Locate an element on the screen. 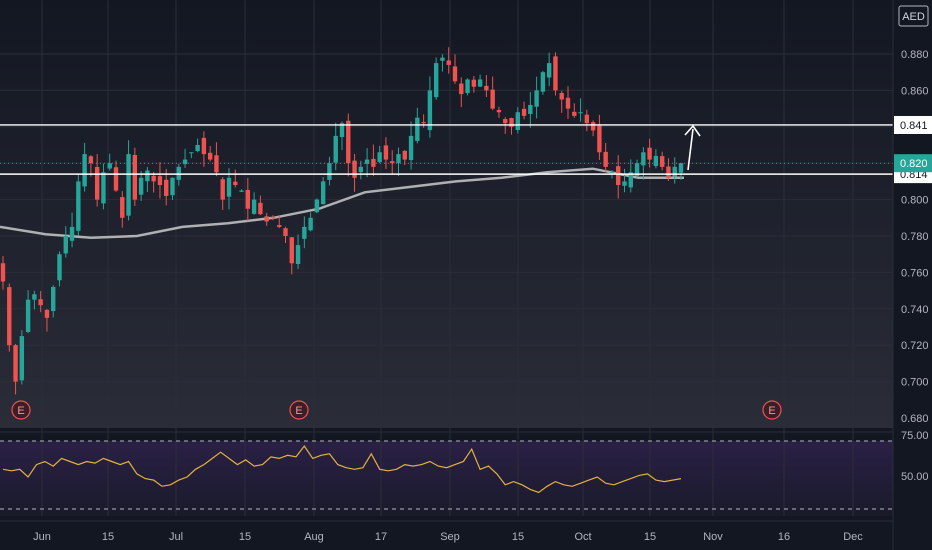  last-price-badge-text: 0.820 is located at coordinates (914, 164).